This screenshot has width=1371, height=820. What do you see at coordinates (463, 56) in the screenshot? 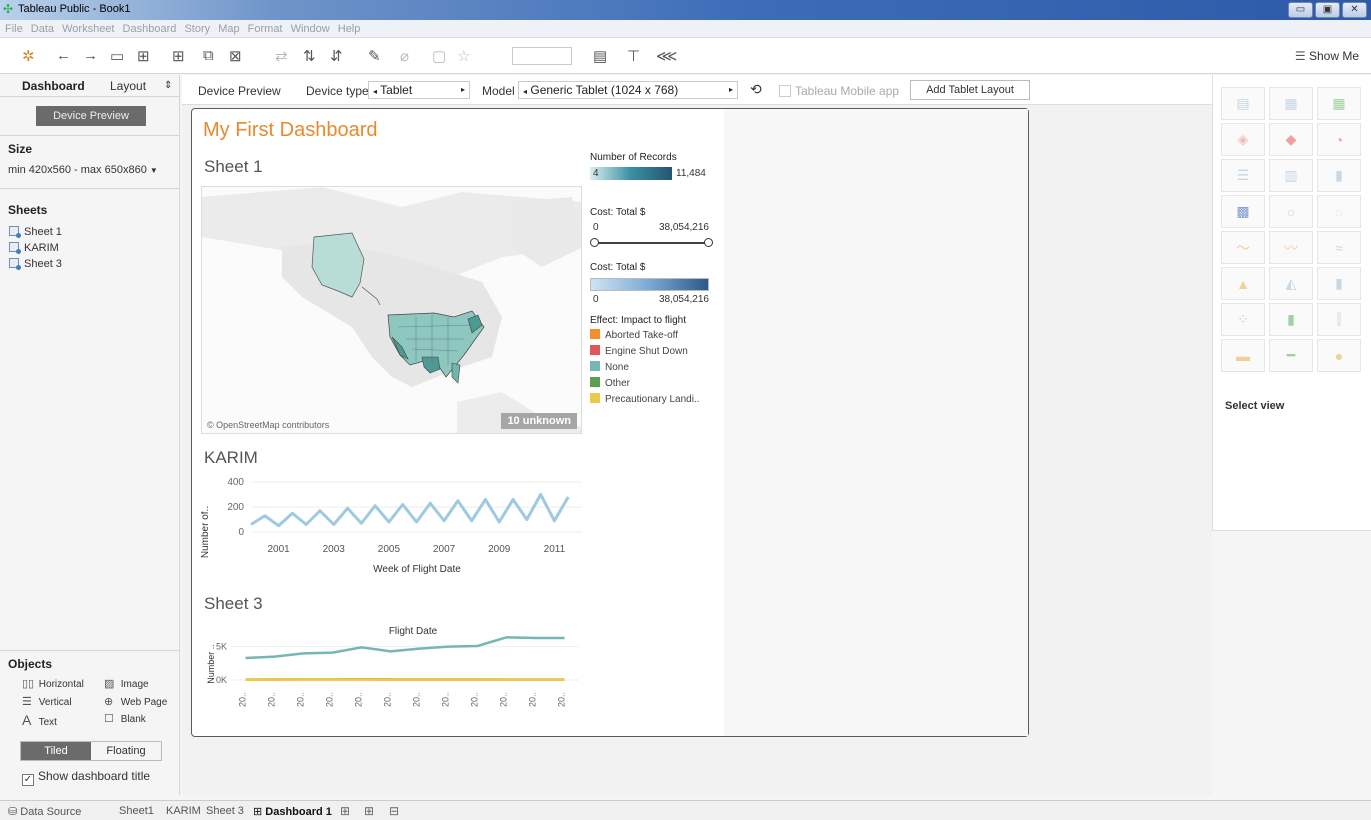
I see `pin-icon: ☆` at bounding box center [463, 56].